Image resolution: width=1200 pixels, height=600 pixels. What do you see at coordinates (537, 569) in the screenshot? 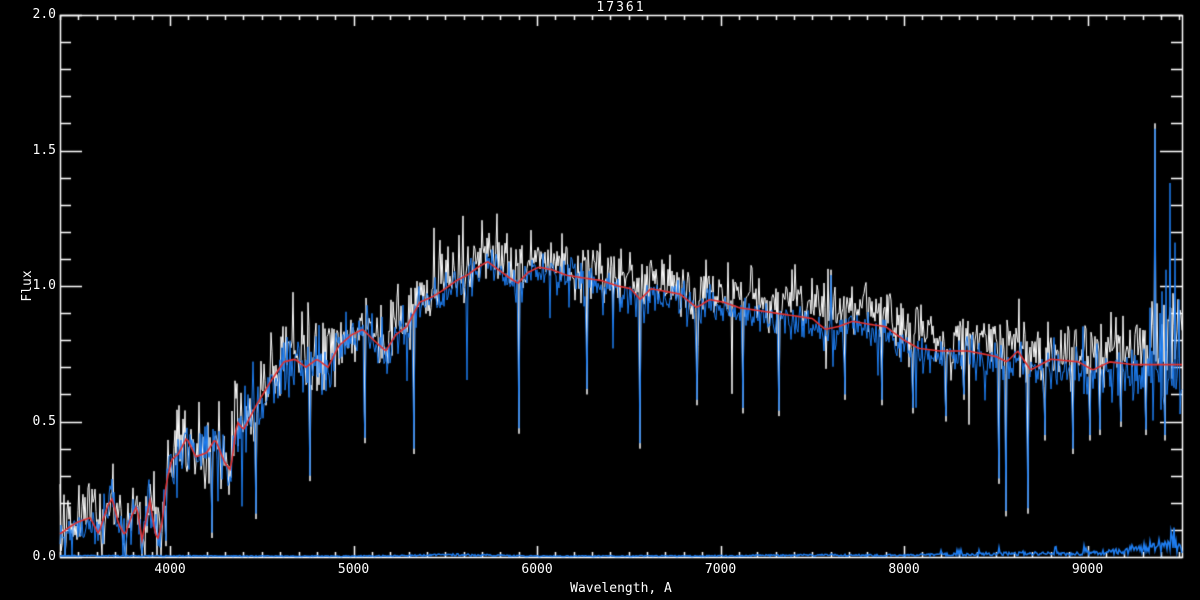
I see `x-tick-label: 6000` at bounding box center [537, 569].